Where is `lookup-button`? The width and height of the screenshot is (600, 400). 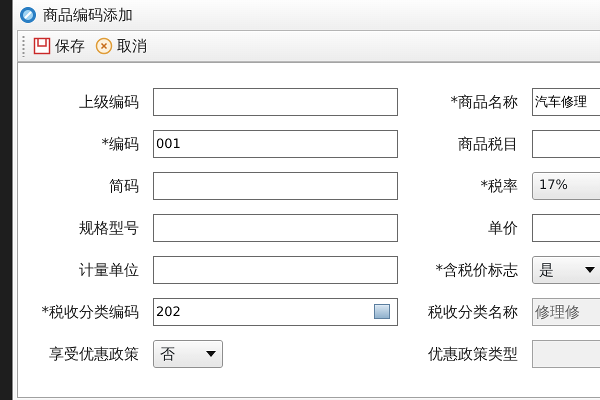
lookup-button is located at coordinates (382, 311).